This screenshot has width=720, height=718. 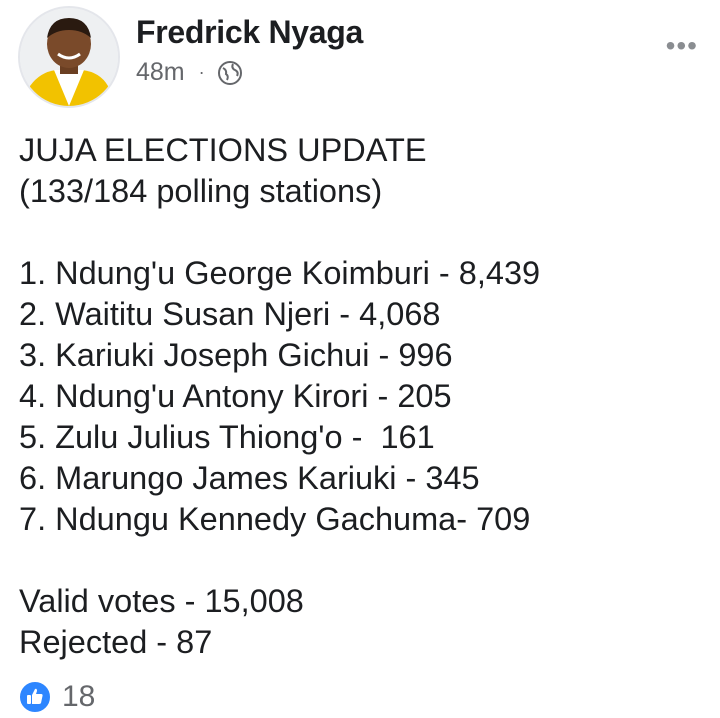 I want to click on avatar, so click(x=69, y=57).